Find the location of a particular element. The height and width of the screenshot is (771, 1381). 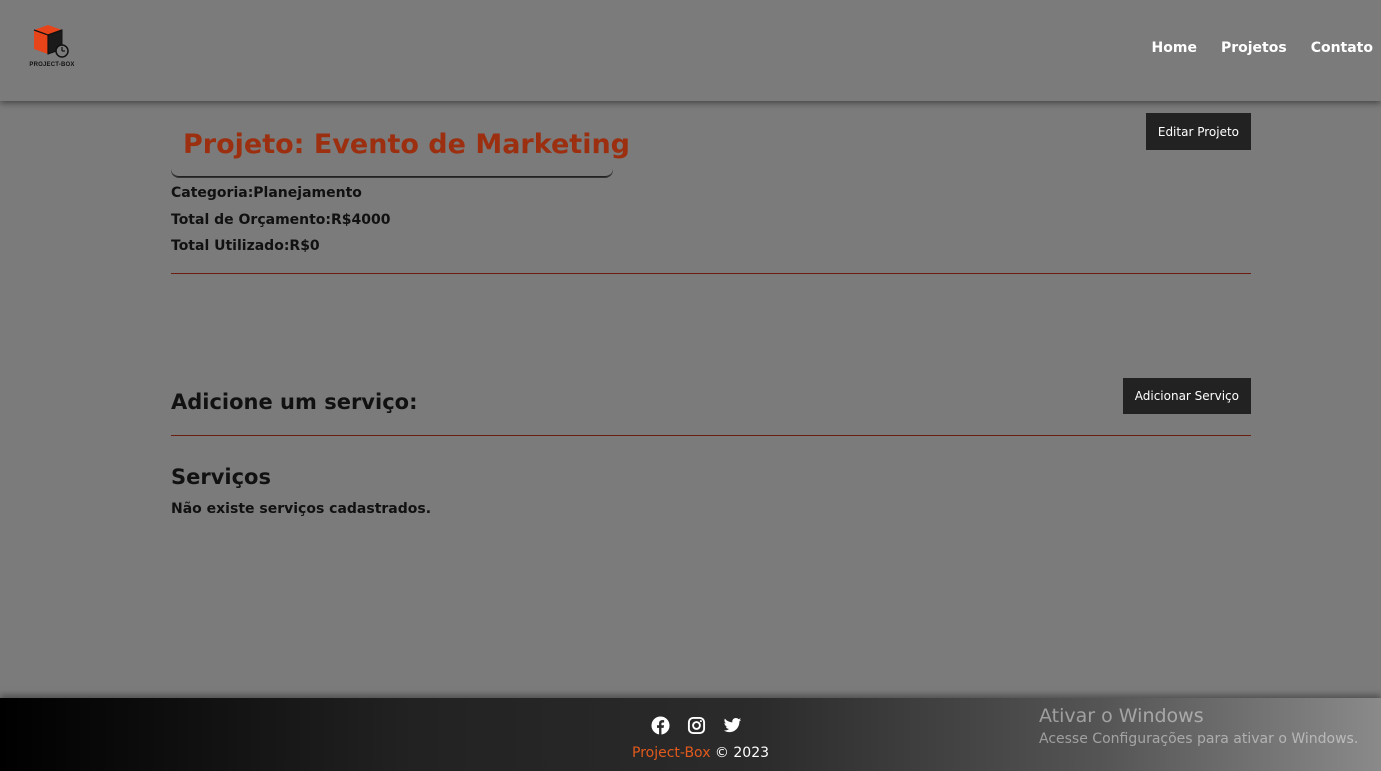

logo-text: PROJECT-BOX is located at coordinates (52, 65).